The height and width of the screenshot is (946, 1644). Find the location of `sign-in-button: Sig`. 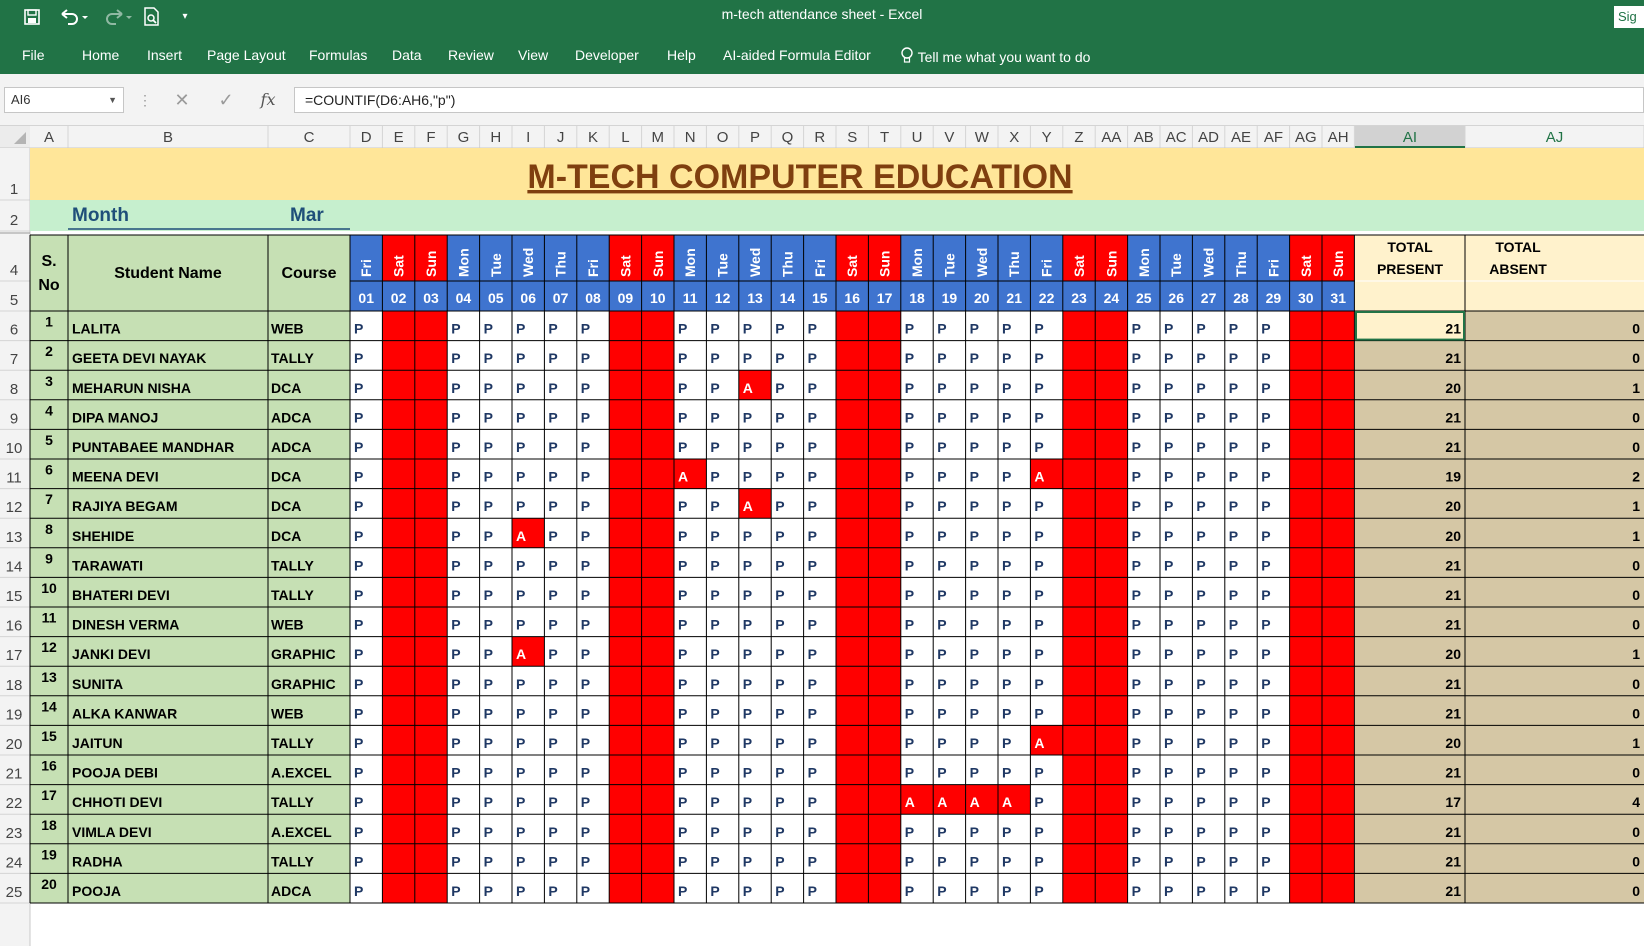

sign-in-button: Sig is located at coordinates (1629, 17).